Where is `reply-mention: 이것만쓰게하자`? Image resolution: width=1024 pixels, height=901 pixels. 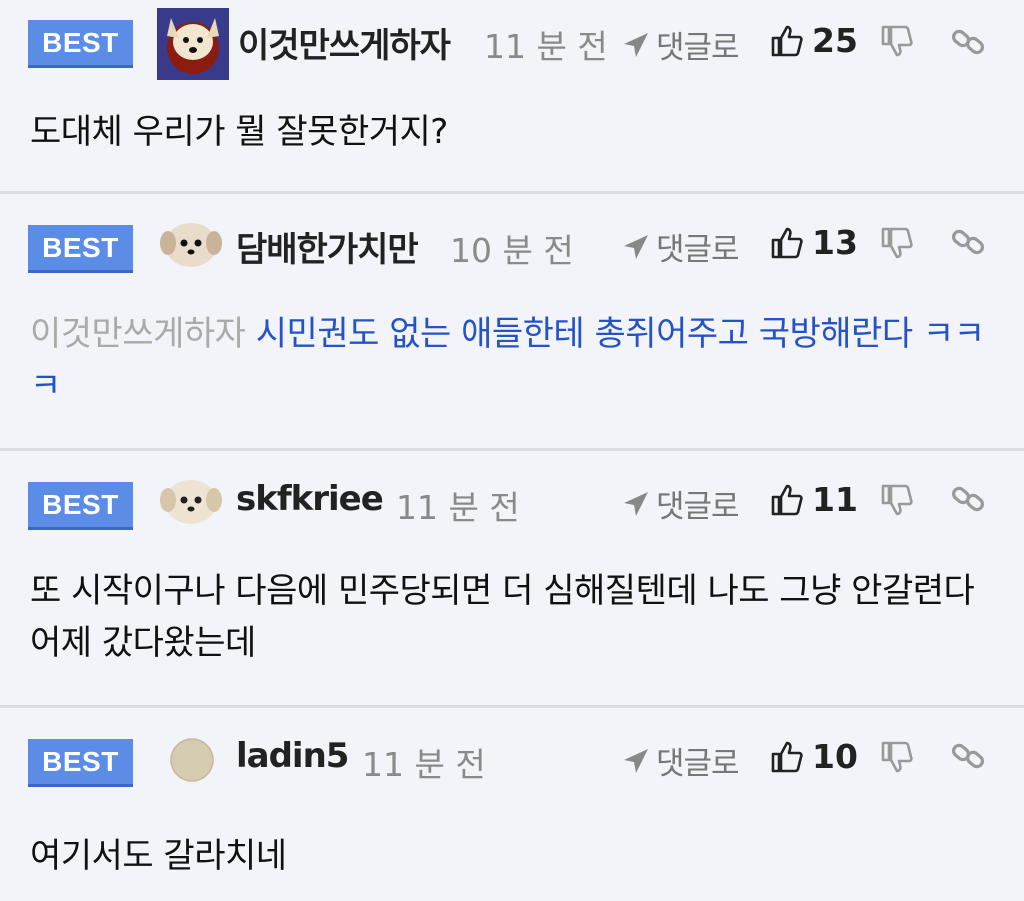 reply-mention: 이것만쓰게하자 is located at coordinates (138, 334).